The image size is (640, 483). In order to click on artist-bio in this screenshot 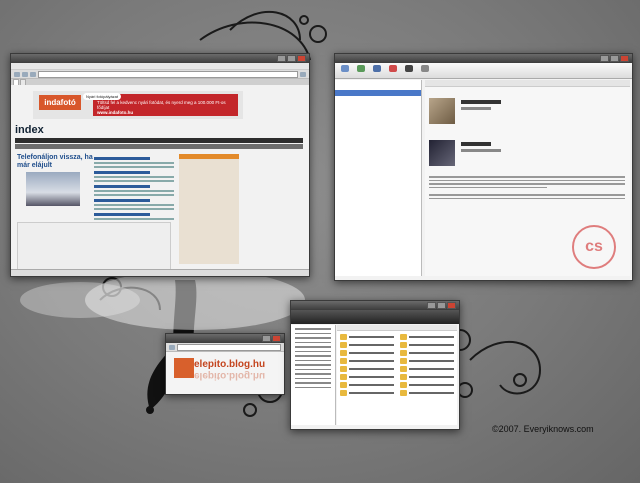, I will do `click(527, 187)`.